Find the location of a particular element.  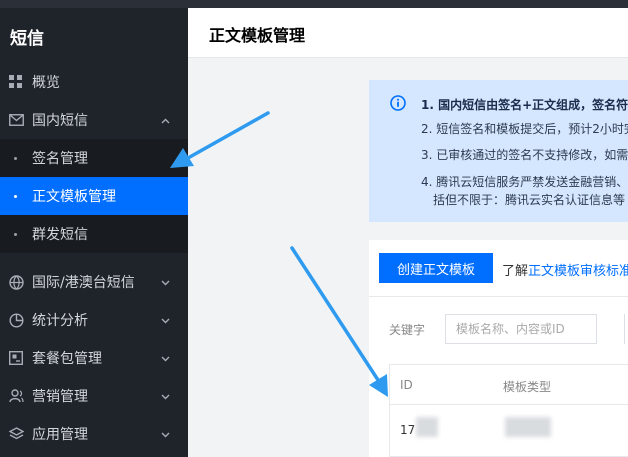

column-header-type: 模板类型 is located at coordinates (527, 387).